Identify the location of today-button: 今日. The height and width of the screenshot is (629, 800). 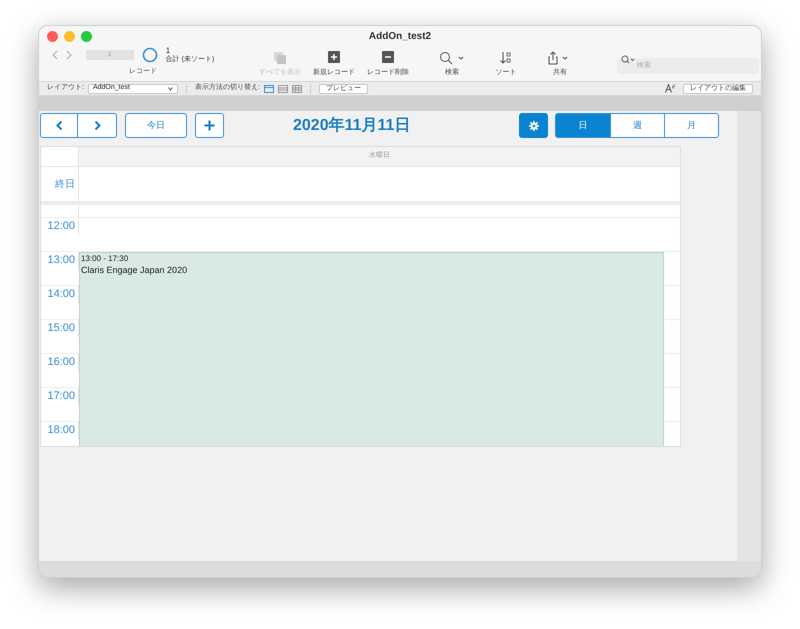
(156, 125).